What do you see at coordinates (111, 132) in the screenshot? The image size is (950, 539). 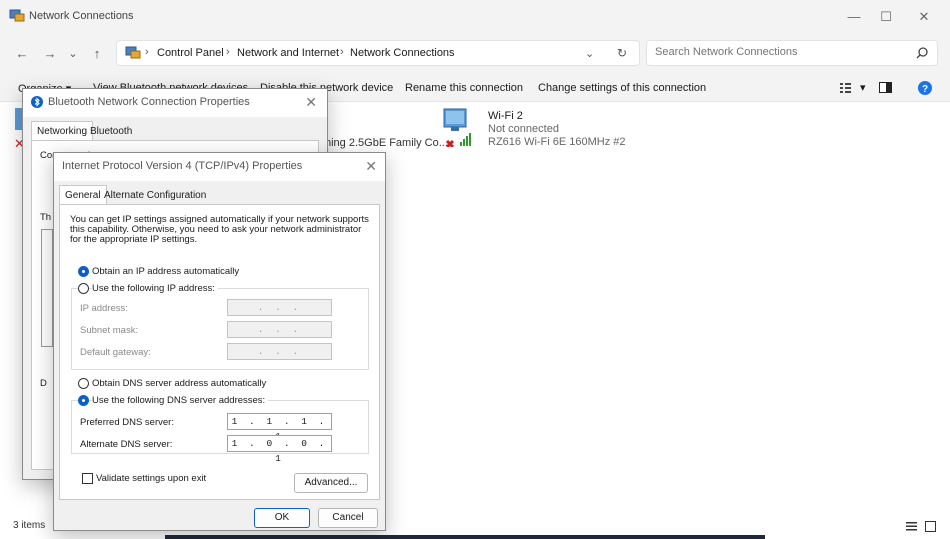 I see `tab-bluetooth: Bluetooth` at bounding box center [111, 132].